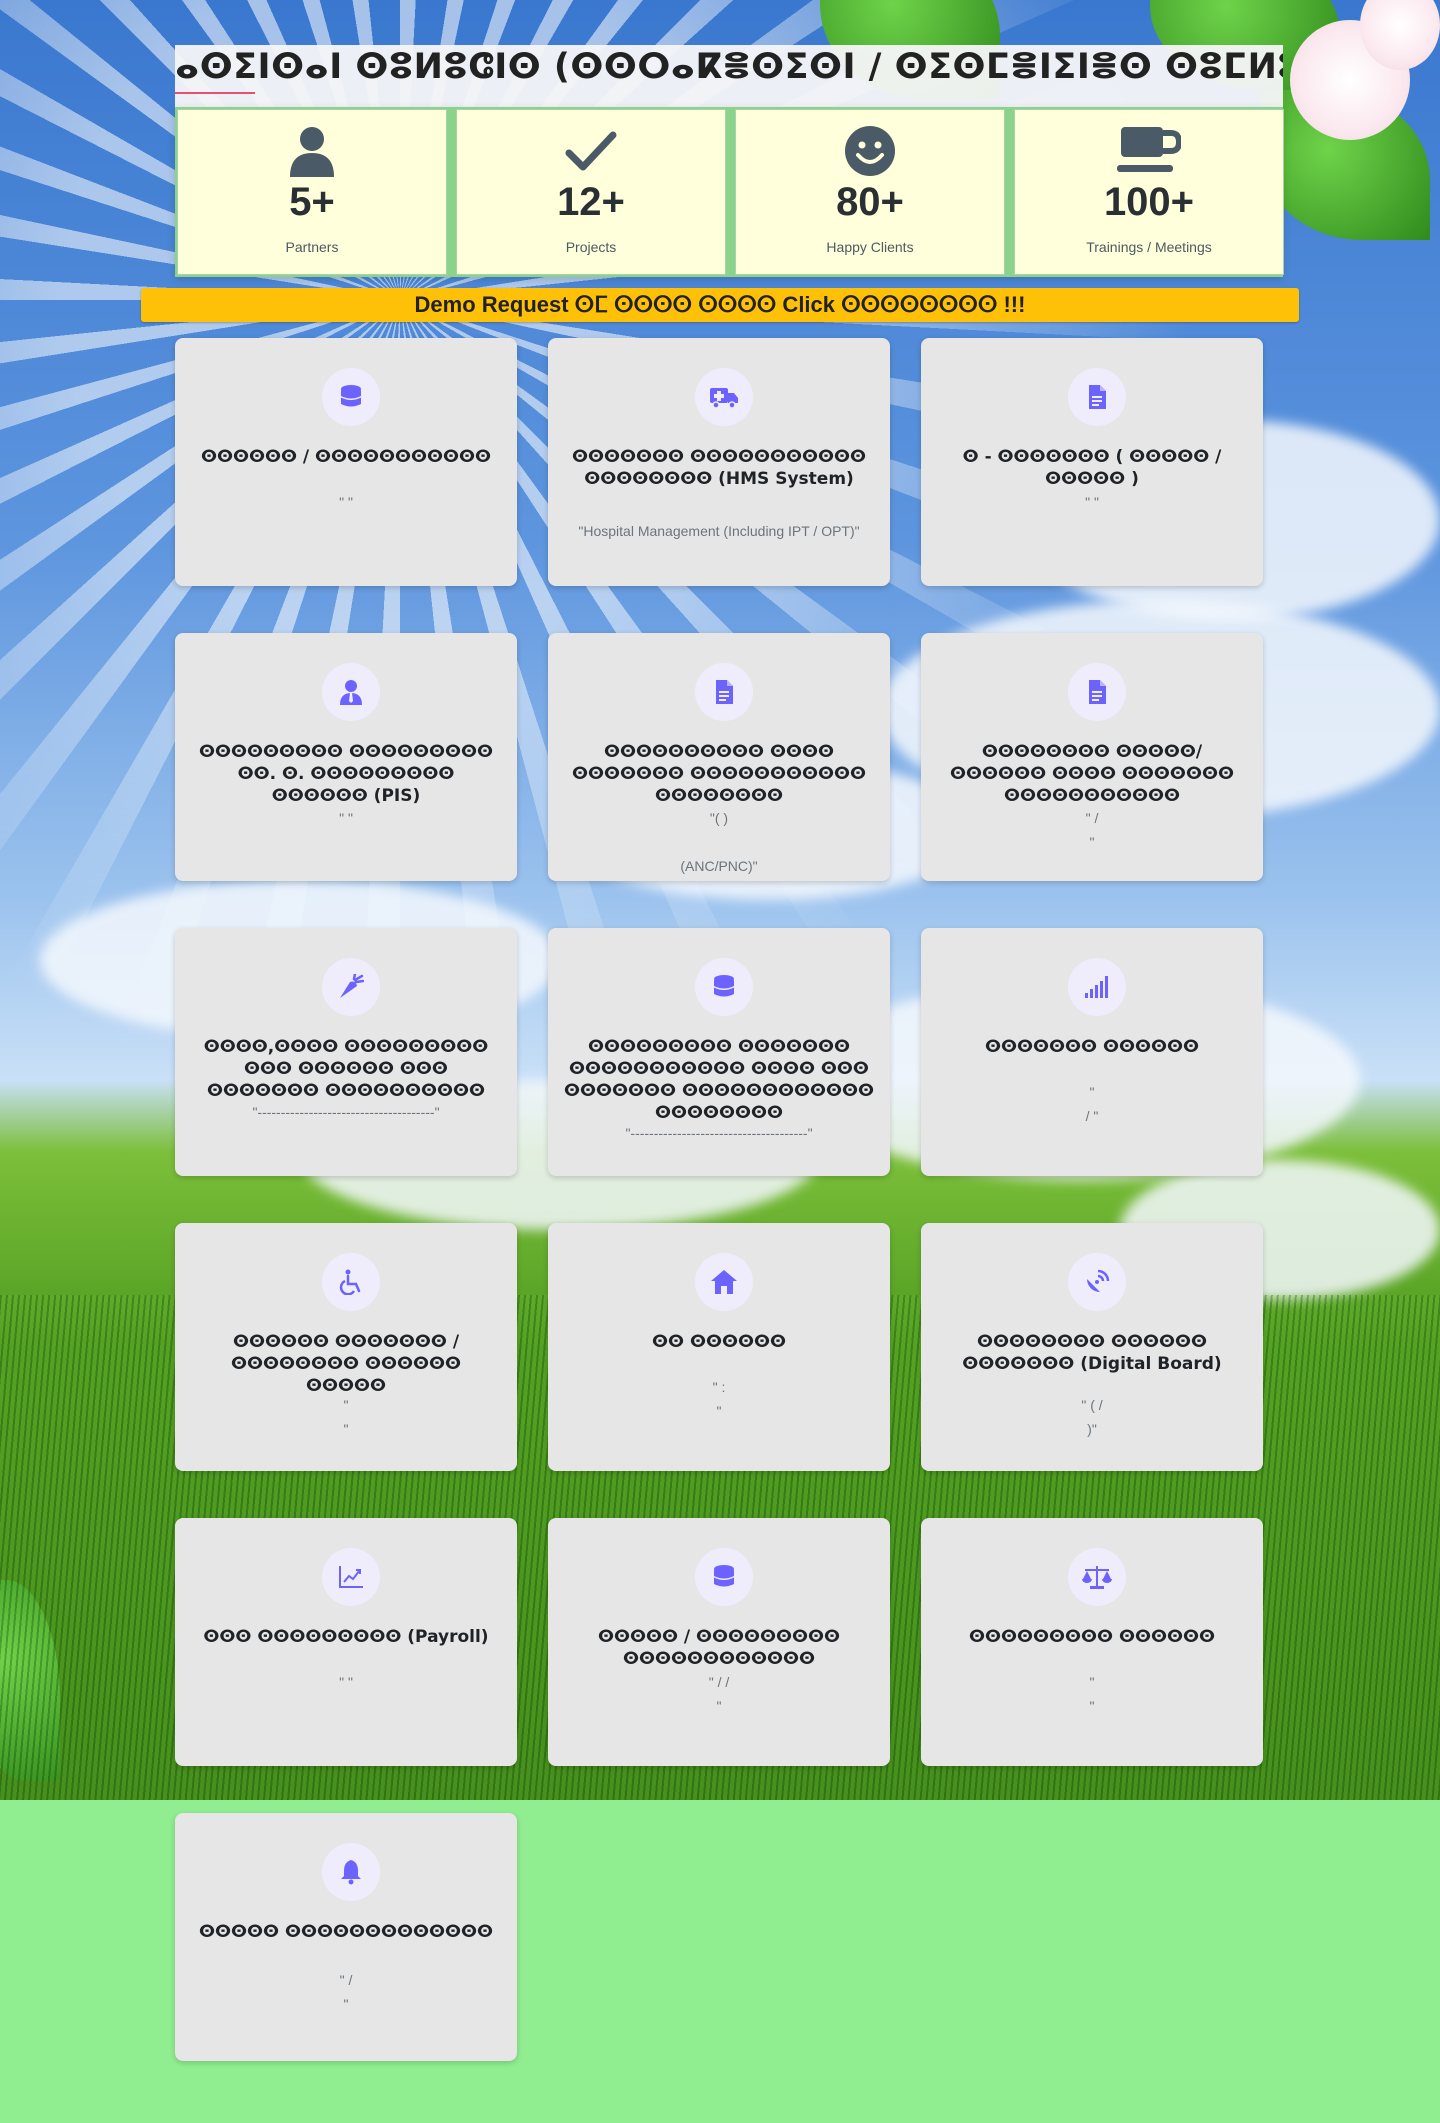 The image size is (1440, 2123). Describe the element at coordinates (312, 247) in the screenshot. I see `stat-label: Partners` at that location.